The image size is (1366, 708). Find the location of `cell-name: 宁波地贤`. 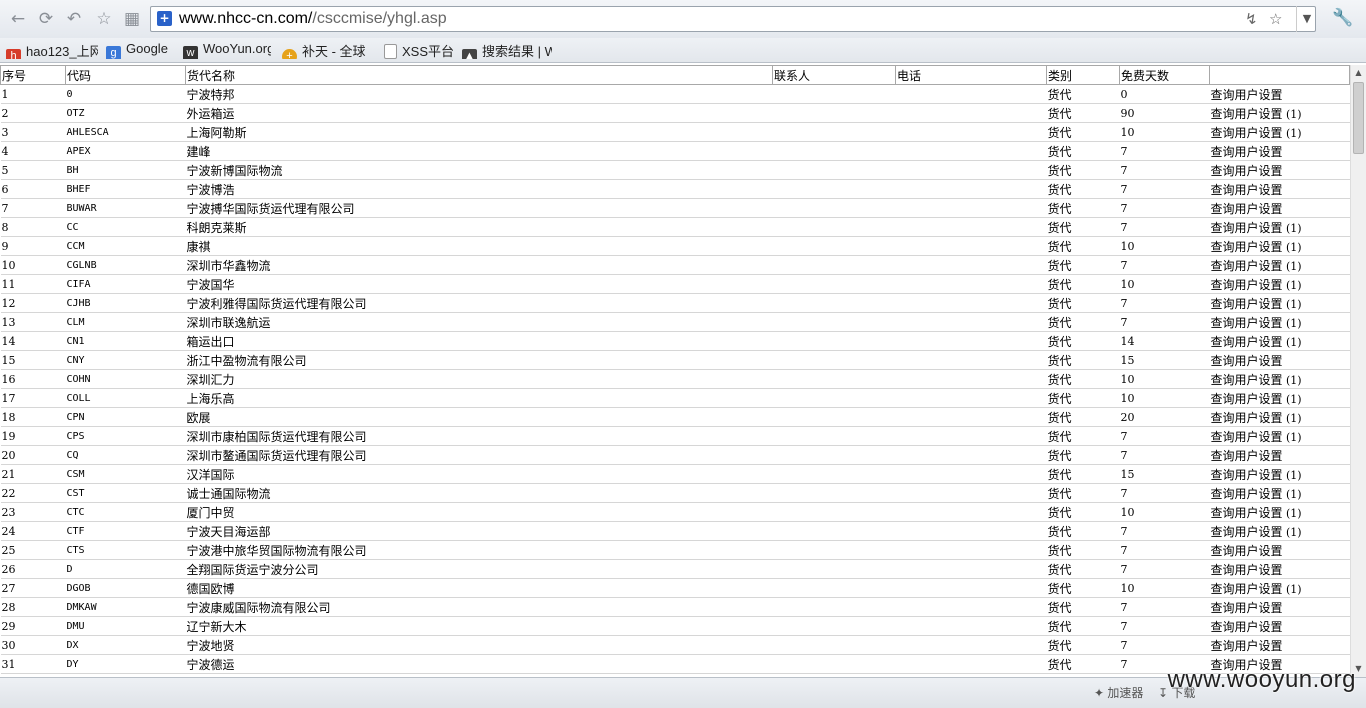

cell-name: 宁波地贤 is located at coordinates (479, 645).